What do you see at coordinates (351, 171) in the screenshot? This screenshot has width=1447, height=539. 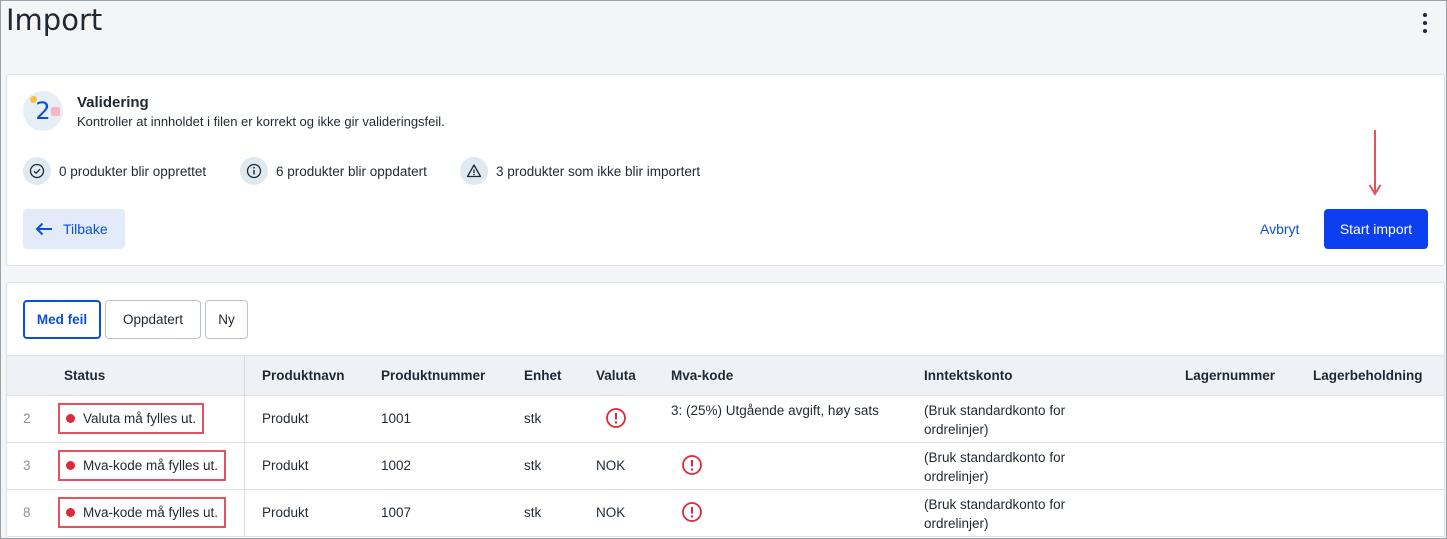 I see `stat-updated-label: 6 produkter blir oppdatert` at bounding box center [351, 171].